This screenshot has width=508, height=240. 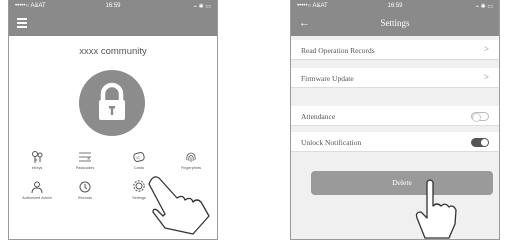 What do you see at coordinates (37, 157) in the screenshot?
I see `ekeys-icon` at bounding box center [37, 157].